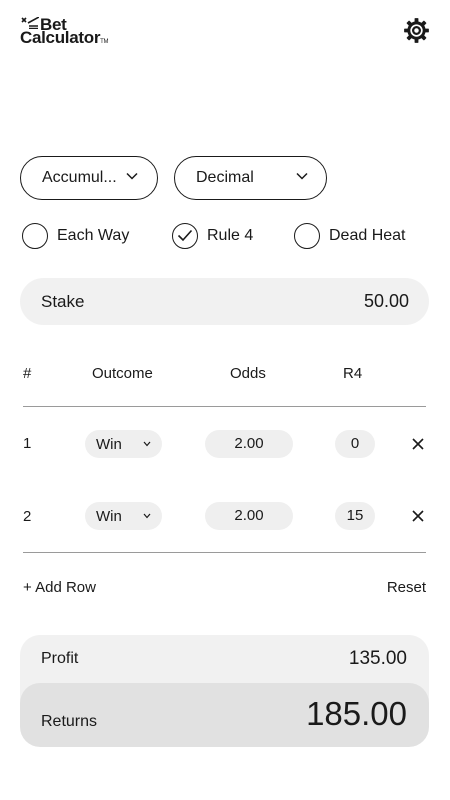 The height and width of the screenshot is (800, 450). Describe the element at coordinates (377, 658) in the screenshot. I see `profit-value: 135.00` at that location.